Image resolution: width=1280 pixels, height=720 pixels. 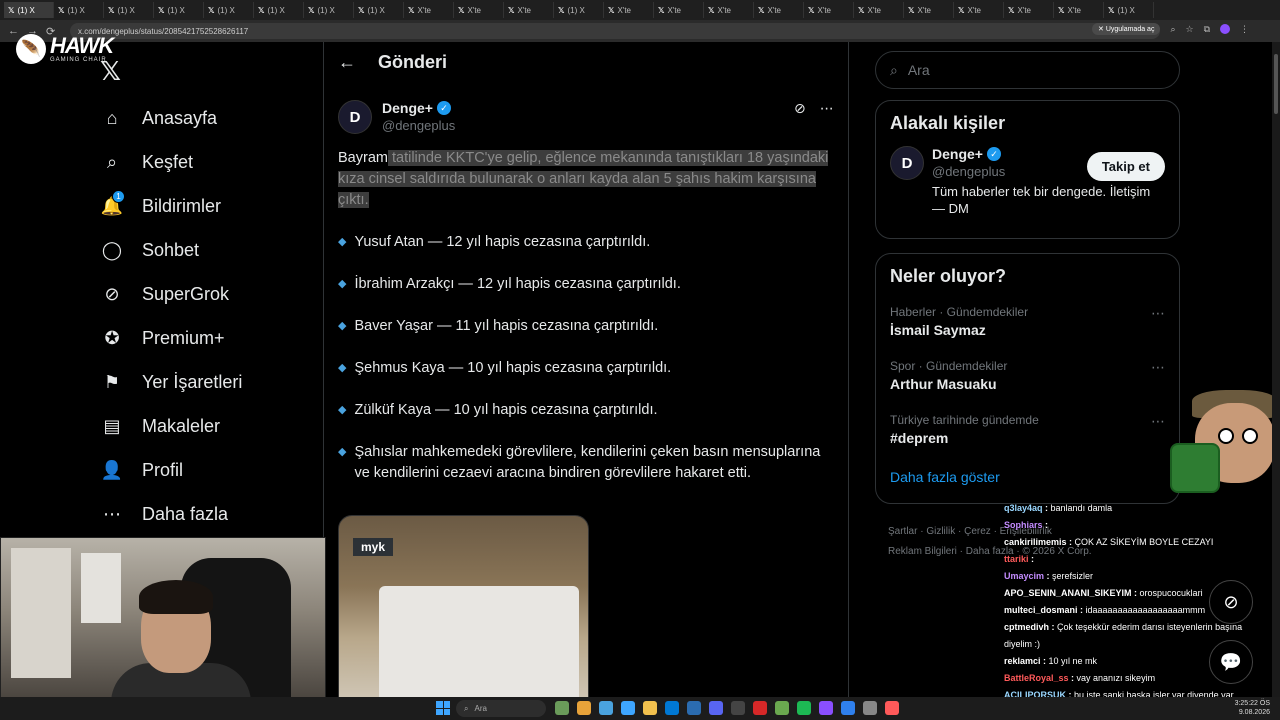 I want to click on author-handle: @dengeplus, so click(x=418, y=125).